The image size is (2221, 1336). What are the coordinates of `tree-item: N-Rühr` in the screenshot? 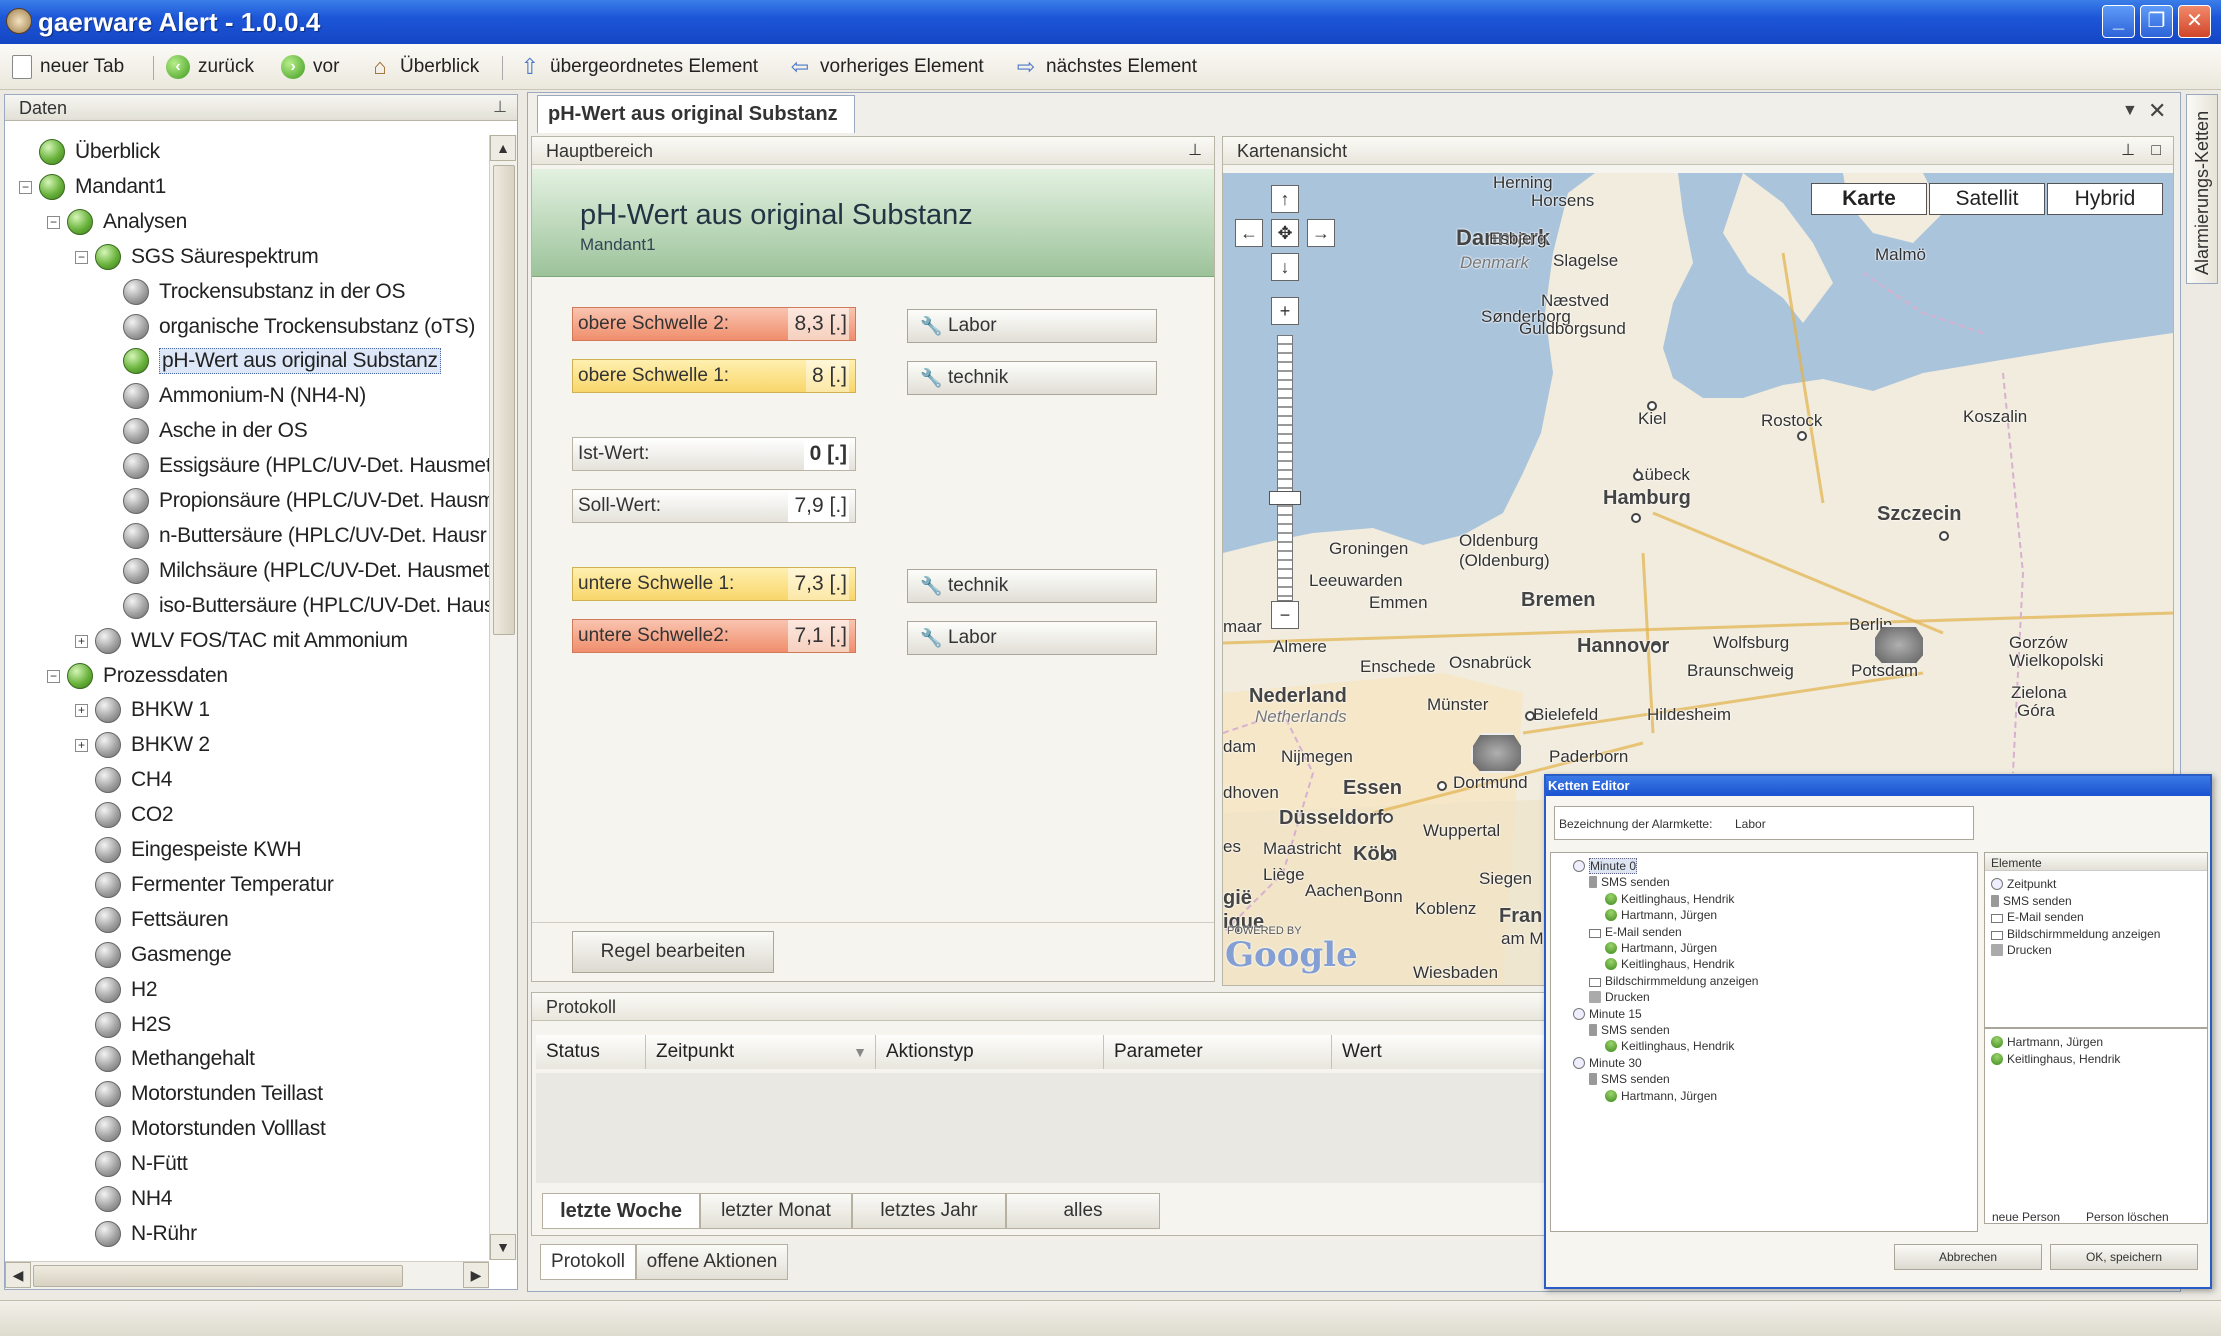 It's located at (146, 1234).